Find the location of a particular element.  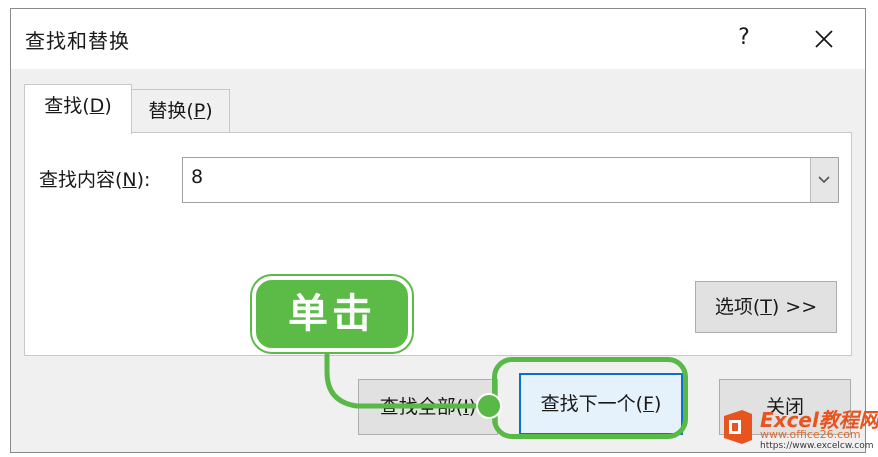

find-next-button: 查找下一个(F) is located at coordinates (601, 404).